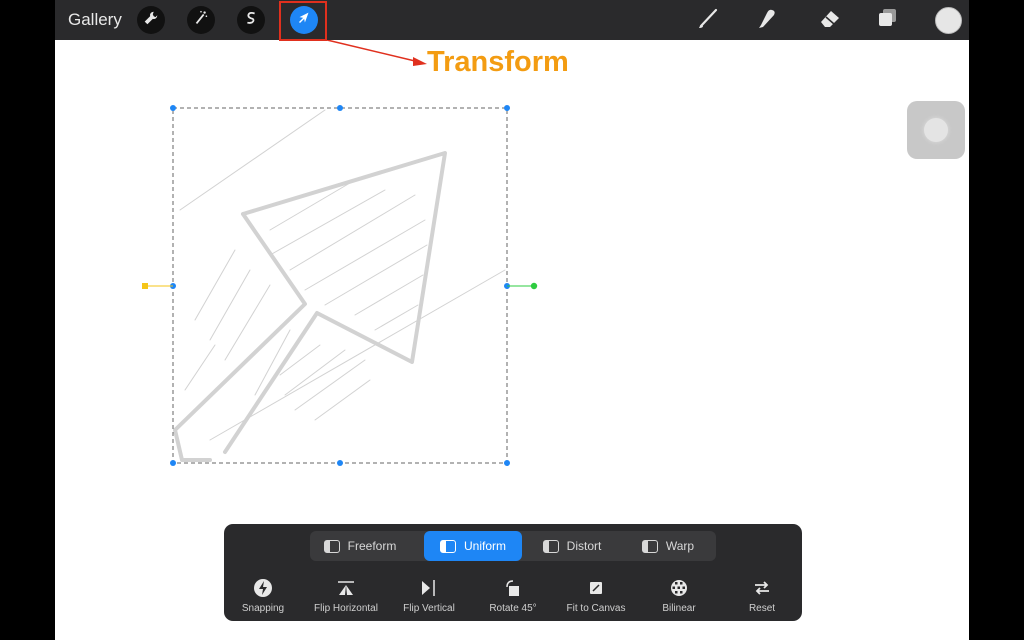  I want to click on distort-icon, so click(550, 546).